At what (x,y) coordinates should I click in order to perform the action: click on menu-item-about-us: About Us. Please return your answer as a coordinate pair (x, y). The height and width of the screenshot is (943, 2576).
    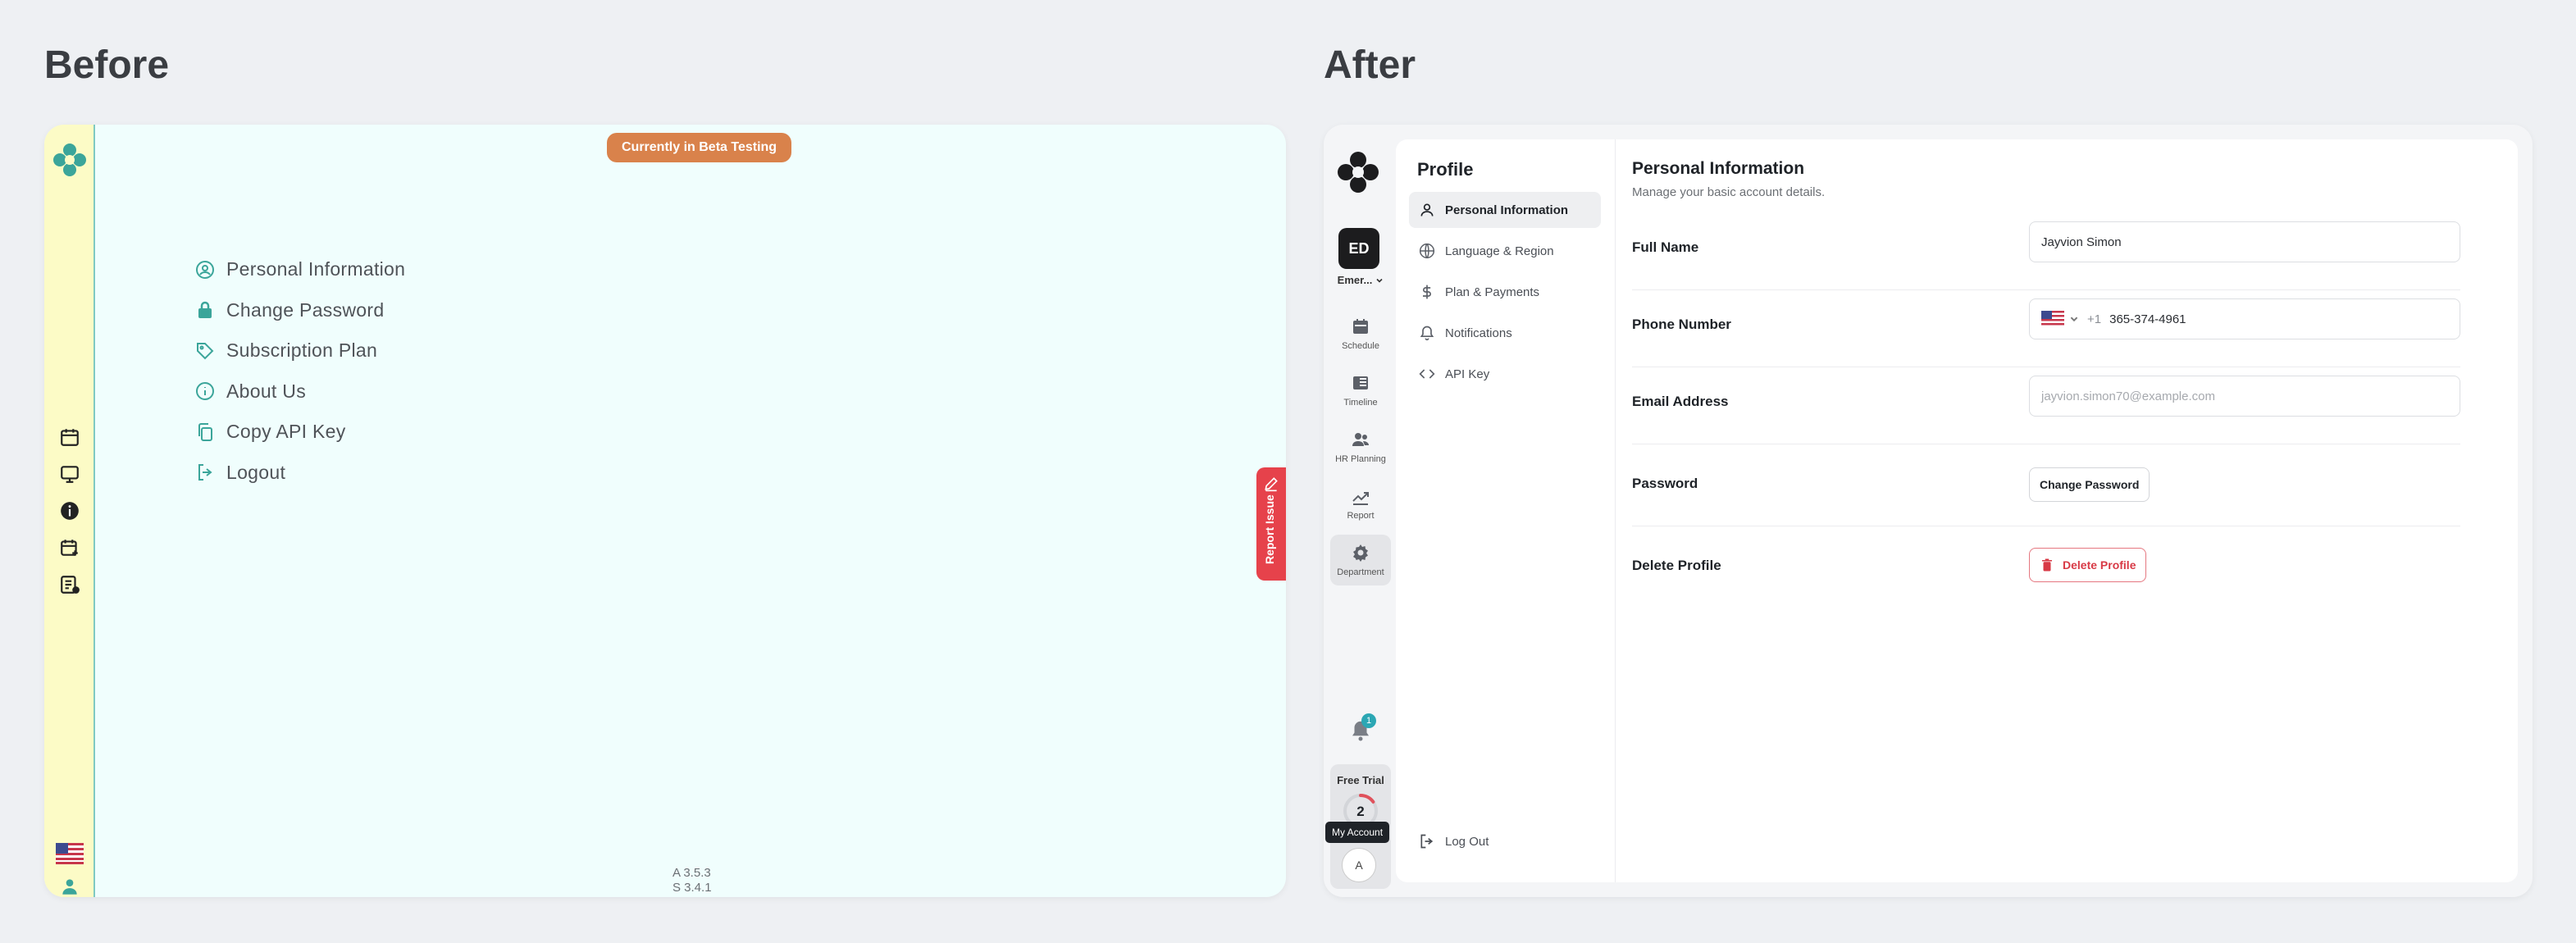
    Looking at the image, I should click on (300, 391).